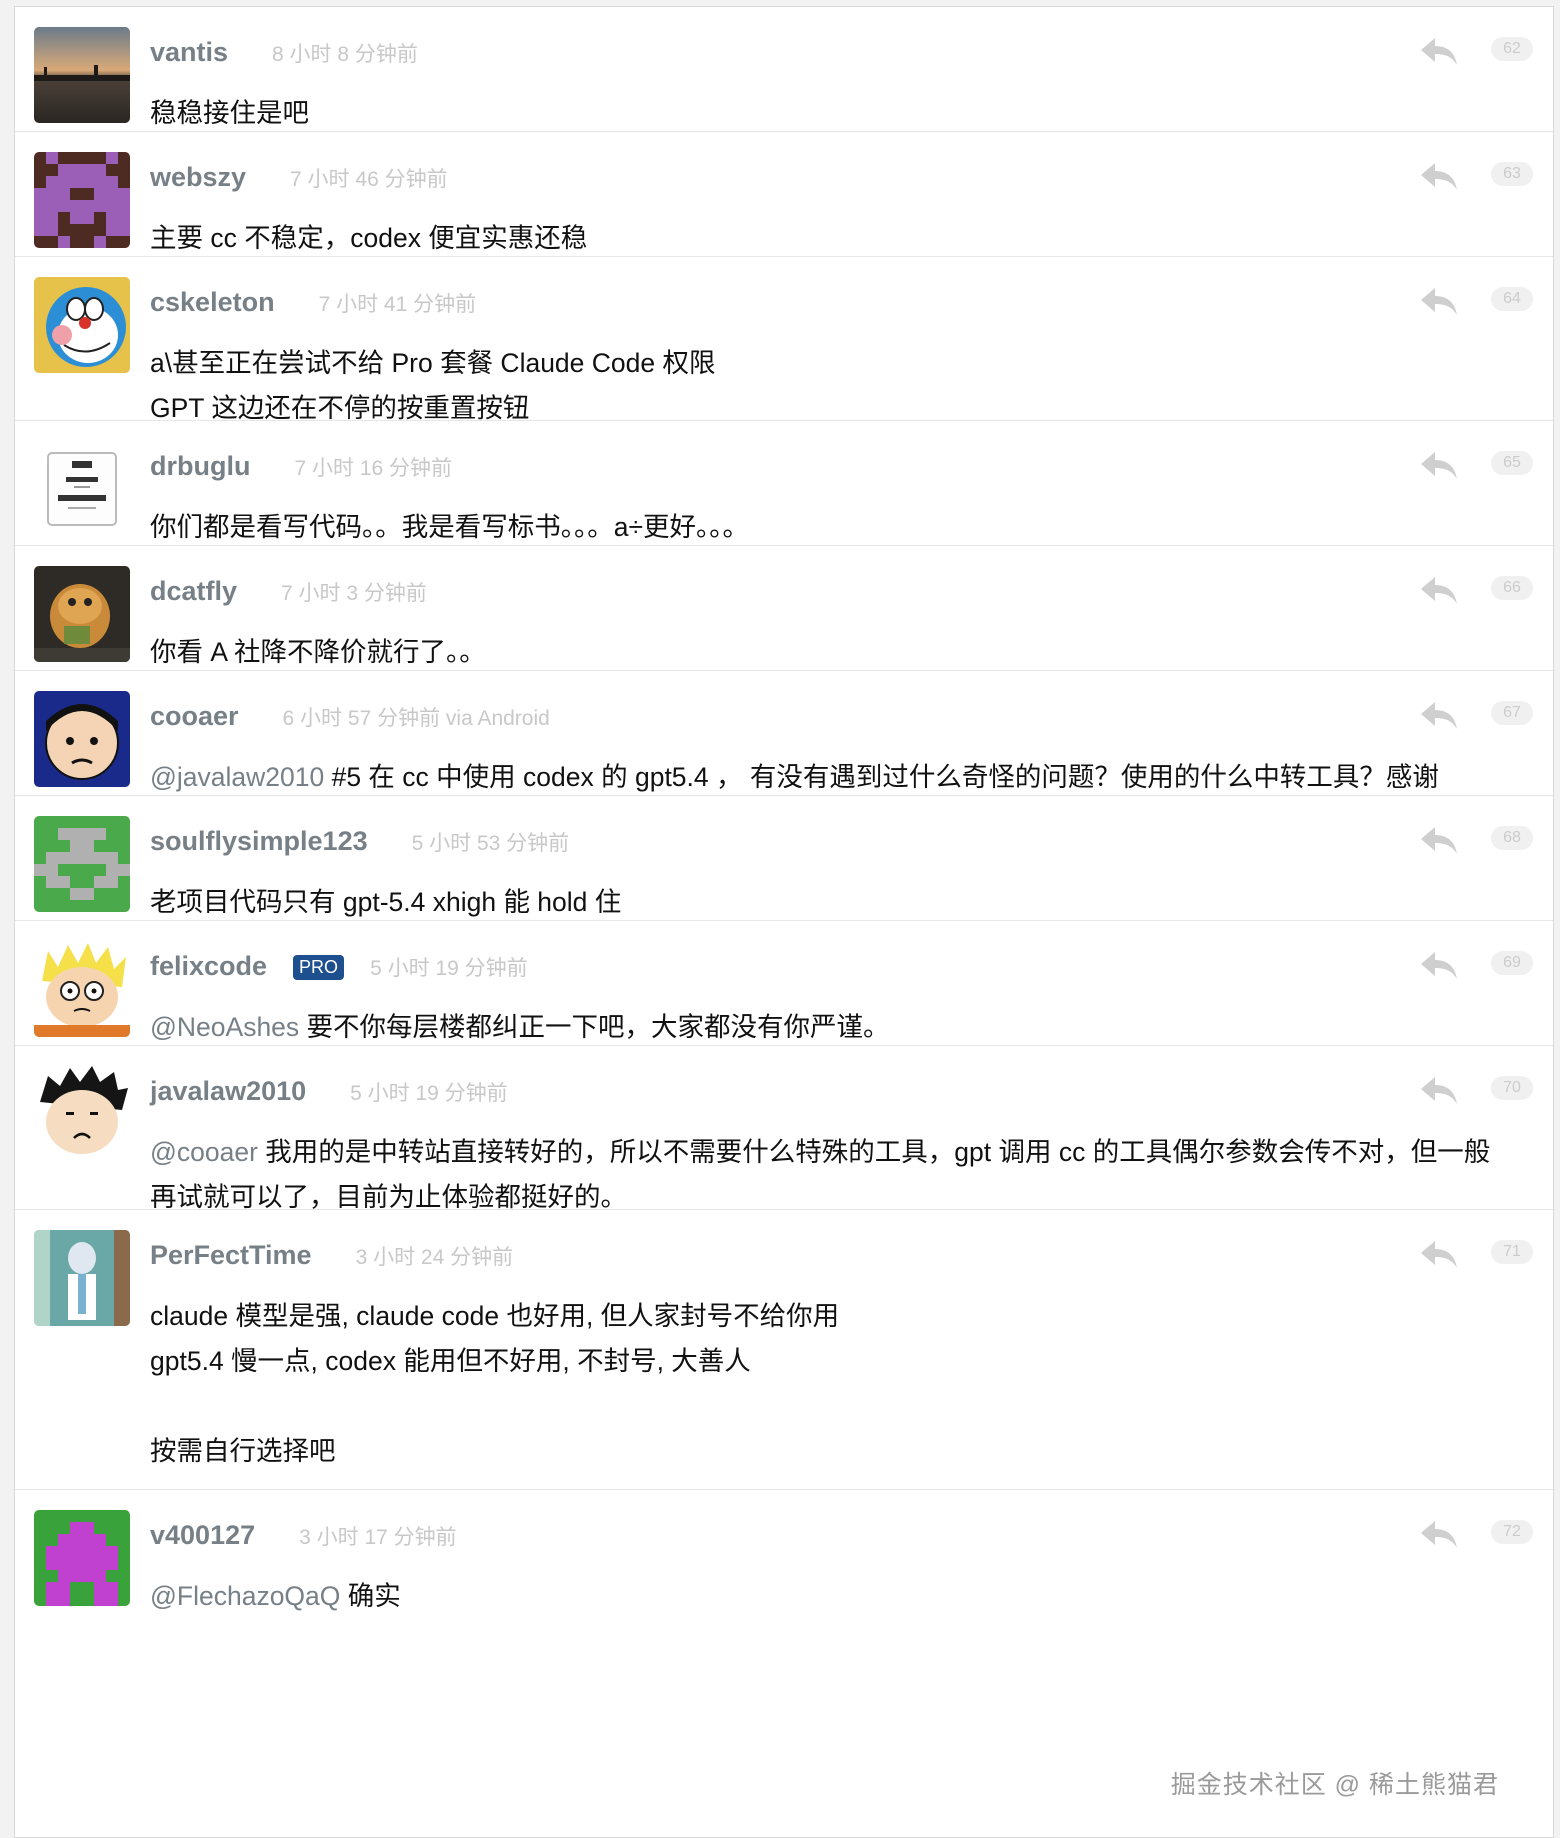  What do you see at coordinates (354, 593) in the screenshot?
I see `reply-time: 7 小时 3 分钟前` at bounding box center [354, 593].